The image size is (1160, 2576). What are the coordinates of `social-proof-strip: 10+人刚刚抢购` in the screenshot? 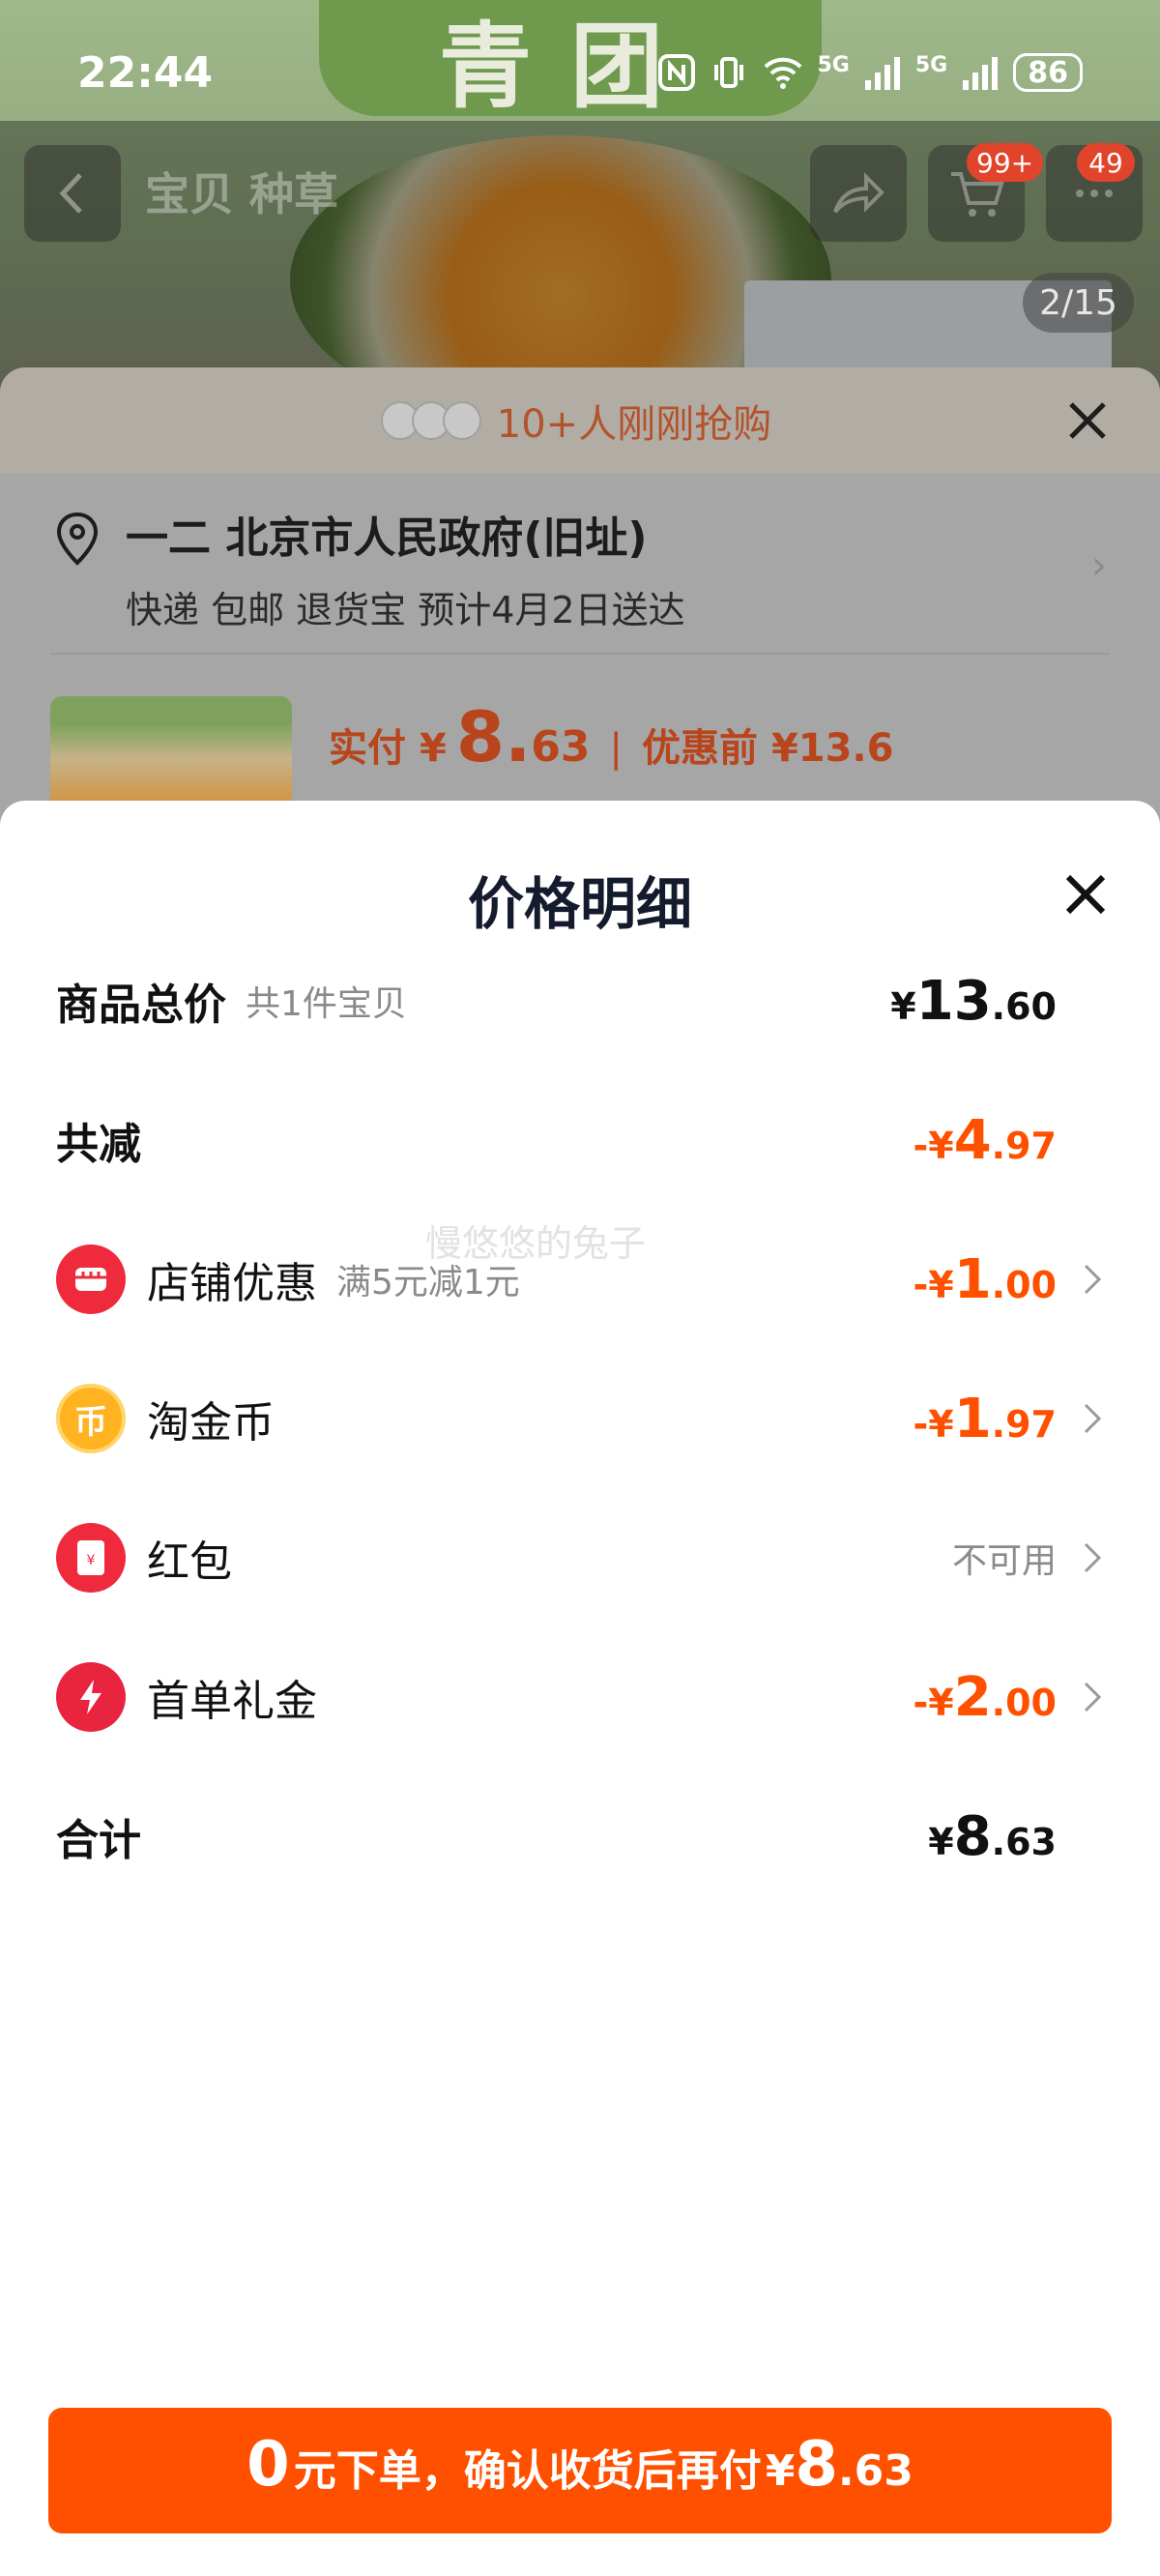 It's located at (580, 420).